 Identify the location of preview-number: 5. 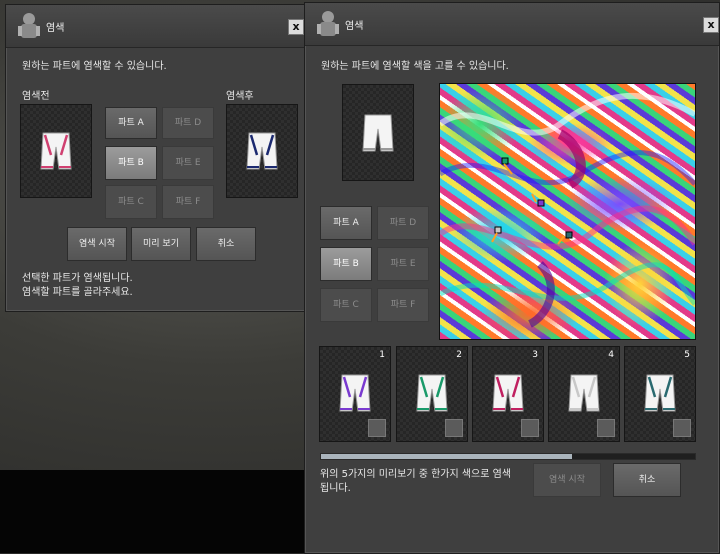
(687, 355).